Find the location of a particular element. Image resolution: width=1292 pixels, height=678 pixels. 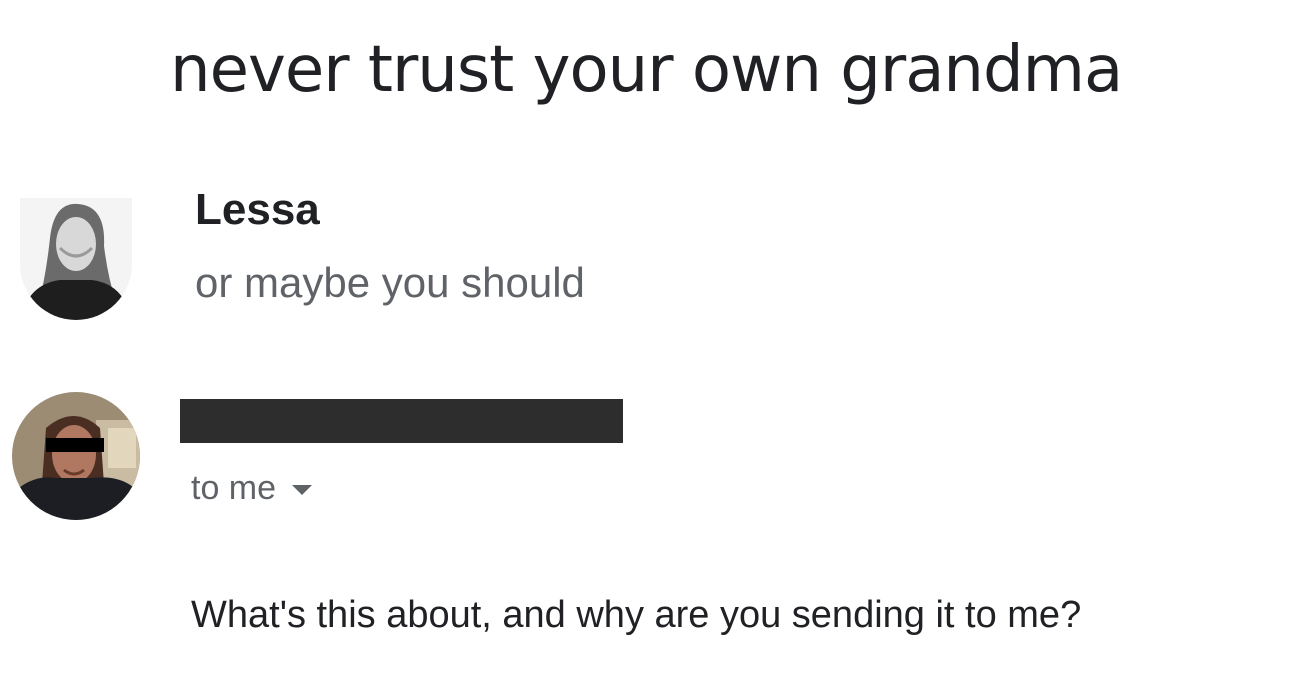

redacted-sender-name is located at coordinates (401, 421).